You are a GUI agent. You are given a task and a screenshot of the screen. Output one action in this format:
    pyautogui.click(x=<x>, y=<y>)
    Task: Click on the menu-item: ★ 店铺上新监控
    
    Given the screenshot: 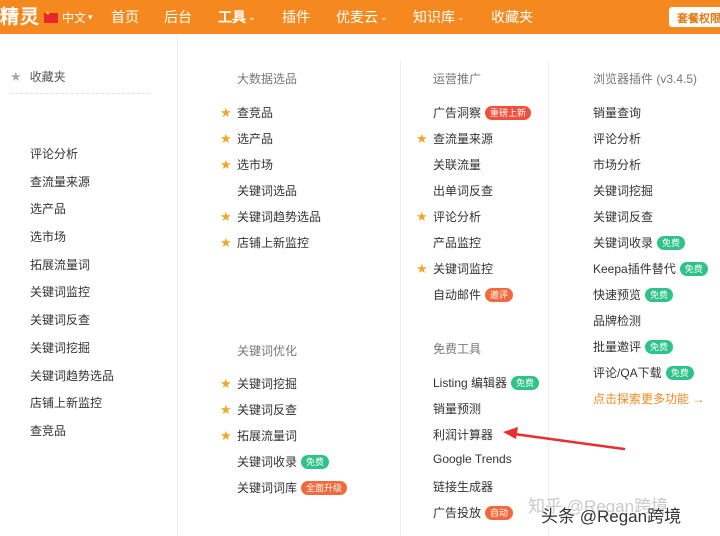 What is the action you would take?
    pyautogui.click(x=264, y=242)
    